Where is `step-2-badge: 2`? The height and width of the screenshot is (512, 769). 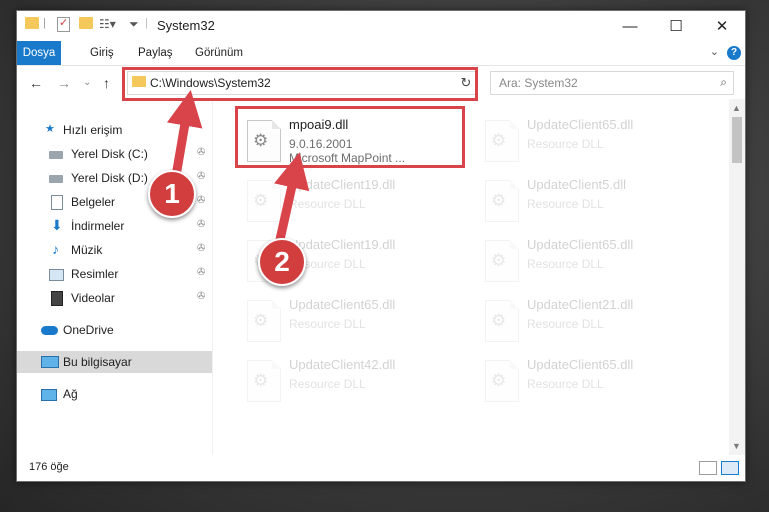
step-2-badge: 2 is located at coordinates (282, 262).